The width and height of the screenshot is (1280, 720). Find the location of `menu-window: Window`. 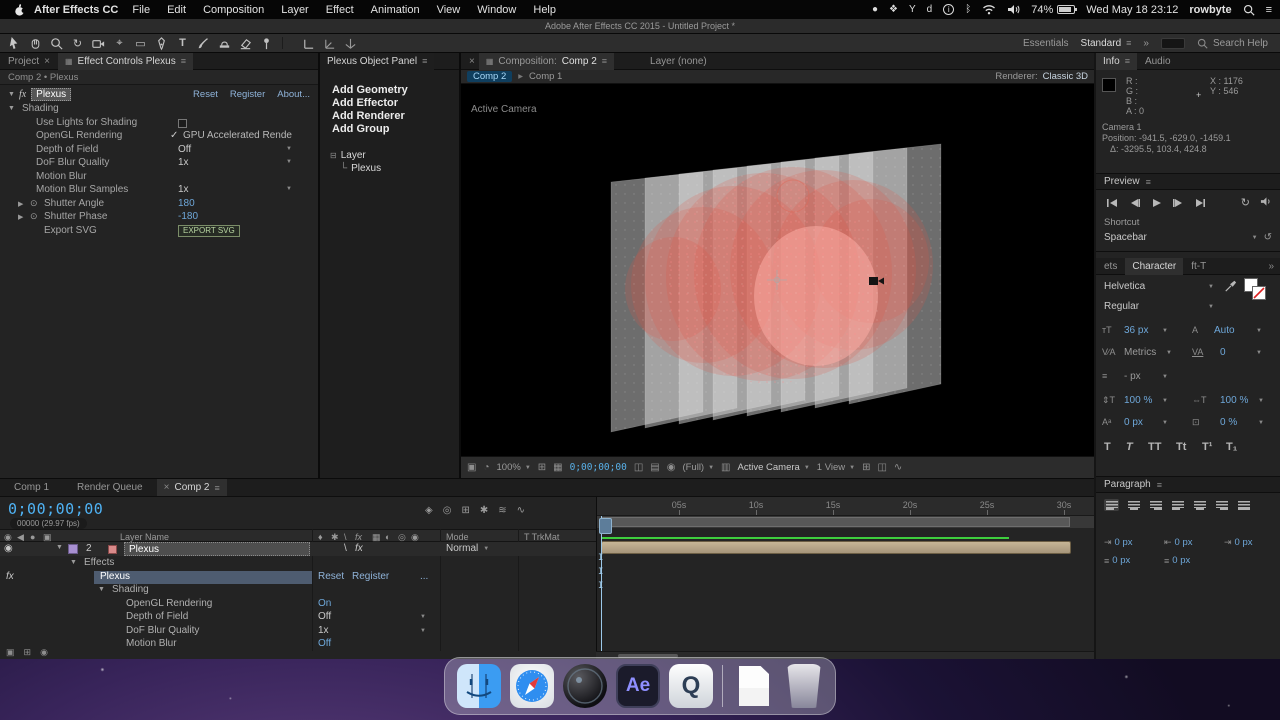

menu-window: Window is located at coordinates (496, 10).